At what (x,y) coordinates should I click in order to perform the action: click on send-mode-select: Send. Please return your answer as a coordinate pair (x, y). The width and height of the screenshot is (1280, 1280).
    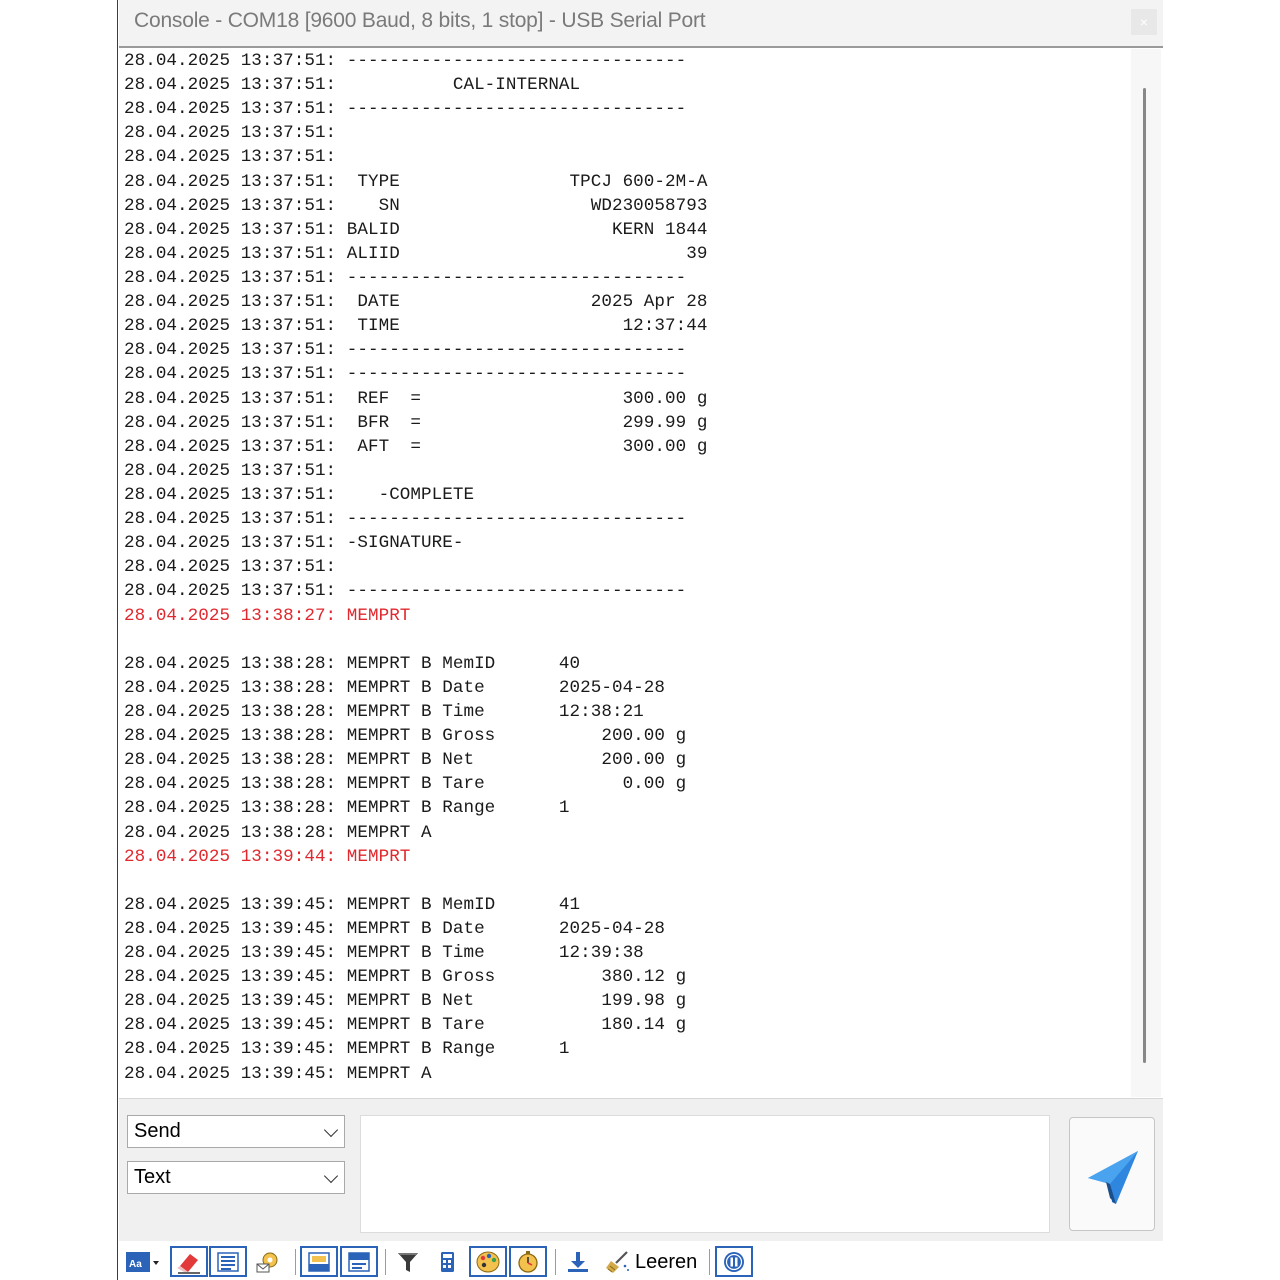
    Looking at the image, I should click on (236, 1131).